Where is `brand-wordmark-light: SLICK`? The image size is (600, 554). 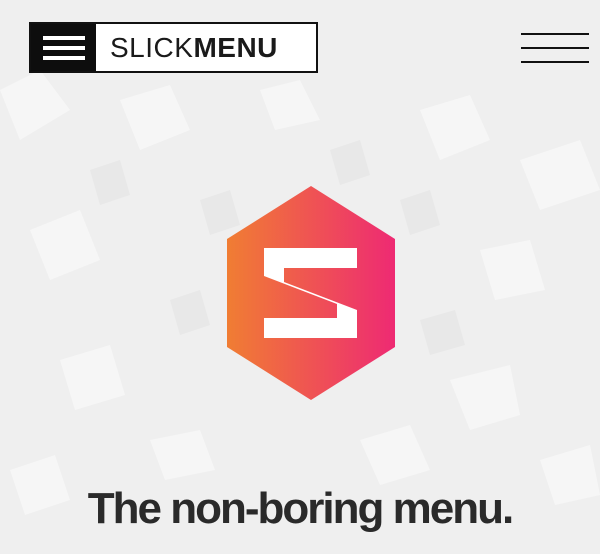
brand-wordmark-light: SLICK is located at coordinates (152, 47).